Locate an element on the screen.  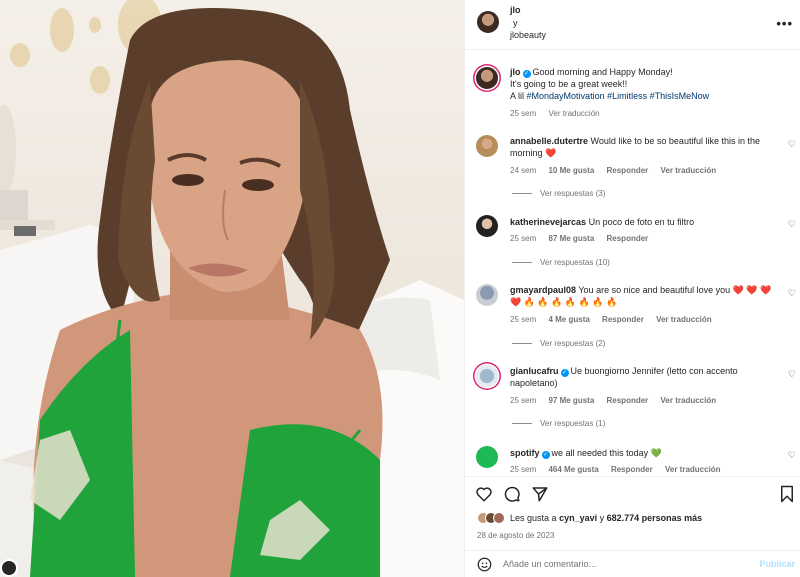
save-bookmark-icon is located at coordinates (787, 494).